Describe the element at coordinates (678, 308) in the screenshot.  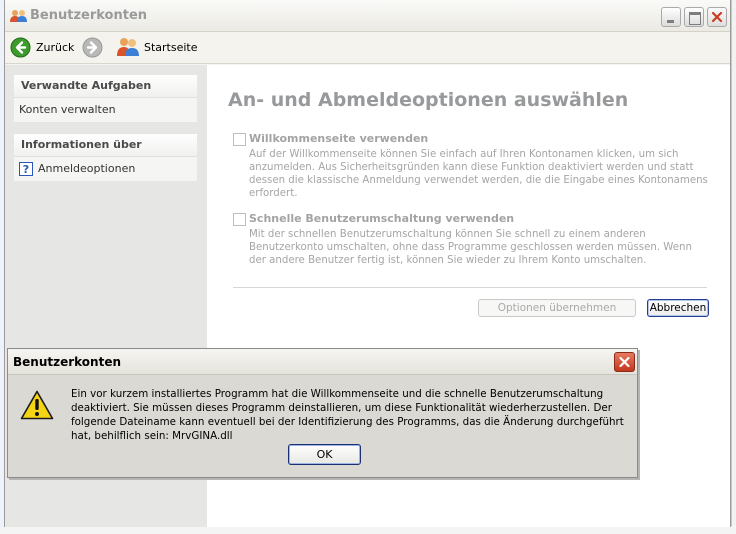
I see `cancel-button: Abbrechen` at that location.